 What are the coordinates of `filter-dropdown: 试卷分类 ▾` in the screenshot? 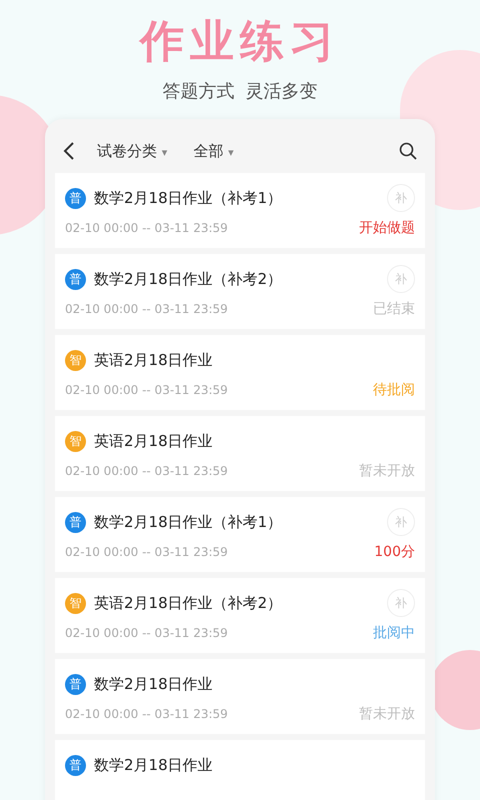 It's located at (132, 151).